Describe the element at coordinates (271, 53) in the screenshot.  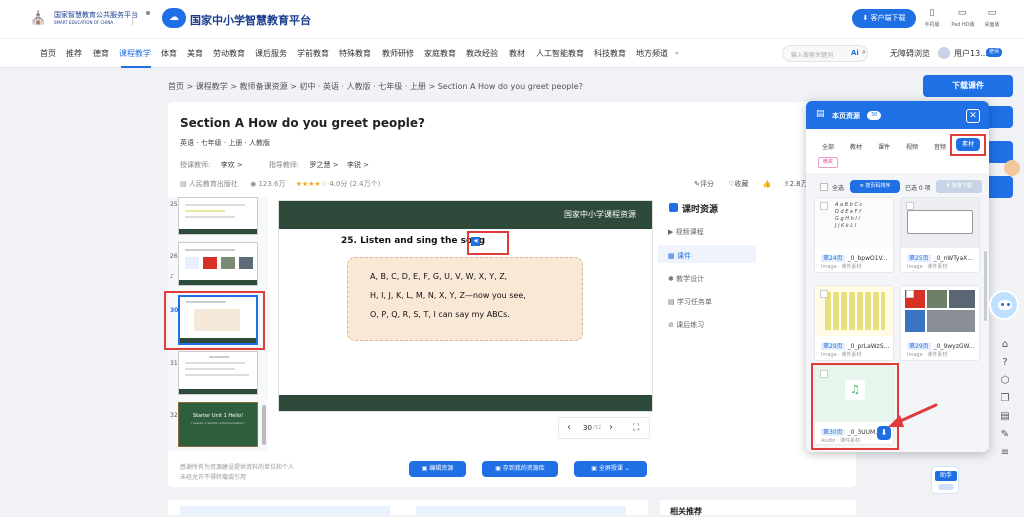
I see `nav-item-after-school: 课后服务` at that location.